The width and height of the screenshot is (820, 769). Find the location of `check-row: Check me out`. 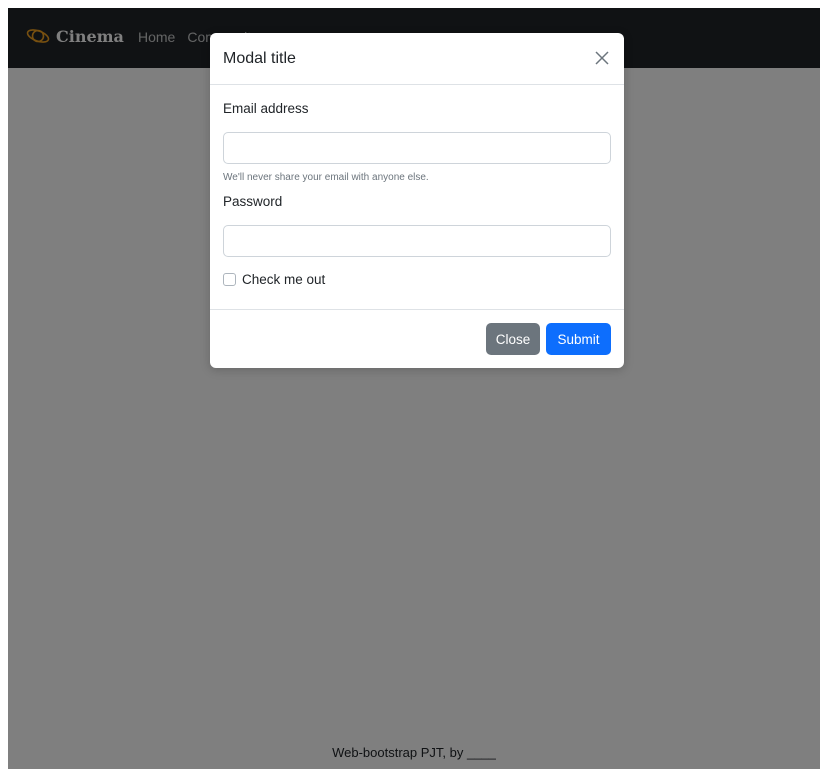

check-row: Check me out is located at coordinates (274, 279).